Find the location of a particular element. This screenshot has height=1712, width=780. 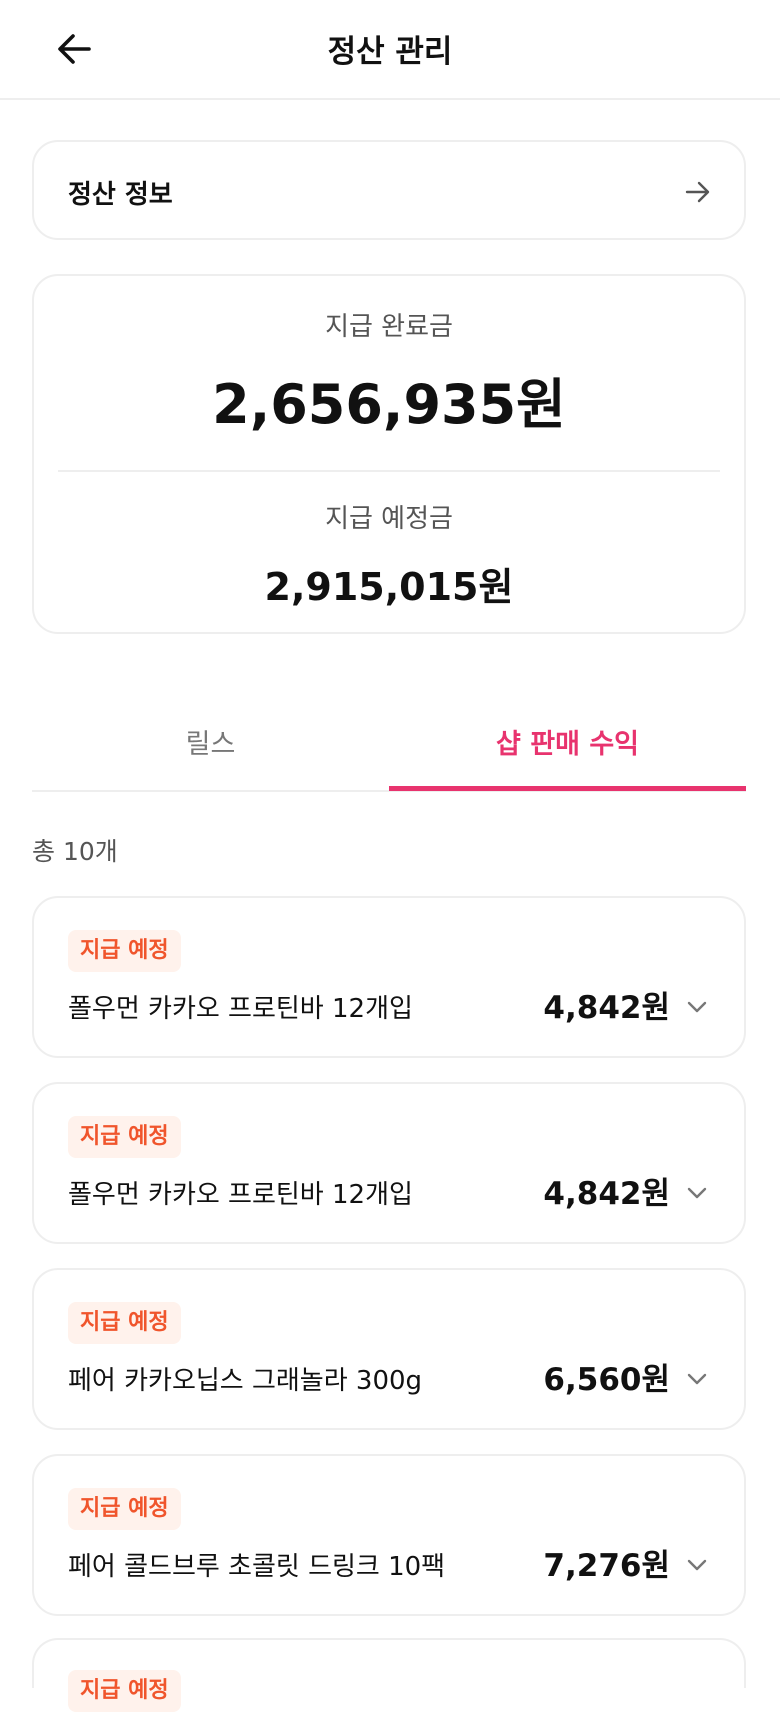

list-item: 지급 예정 페어 콜드브루 초콜릿 드링크 10팩 7,276원 is located at coordinates (389, 1535).